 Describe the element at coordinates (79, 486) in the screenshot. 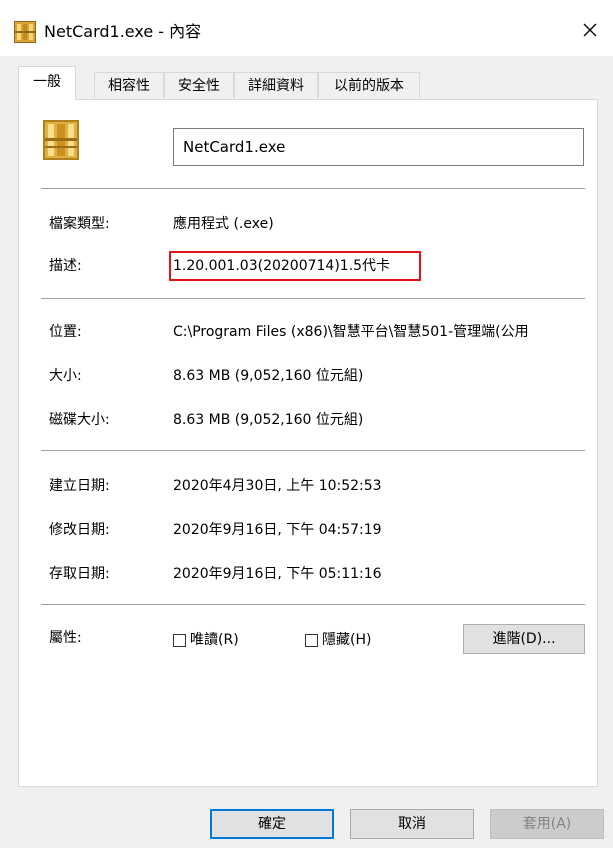

I see `created-label: 建立日期:` at that location.